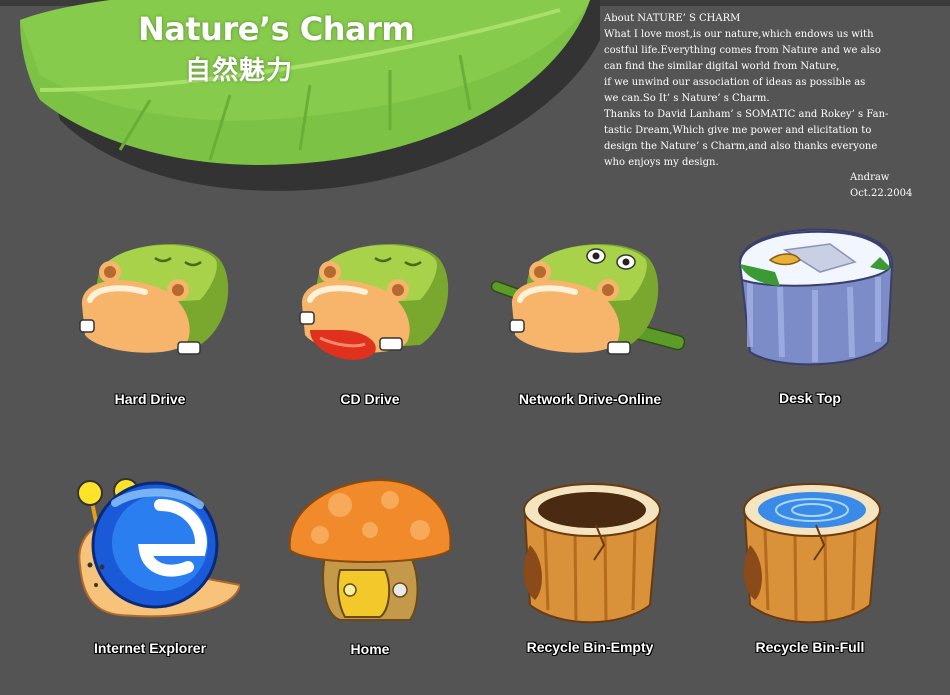  I want to click on page-subtitle: 自然魅力, so click(239, 71).